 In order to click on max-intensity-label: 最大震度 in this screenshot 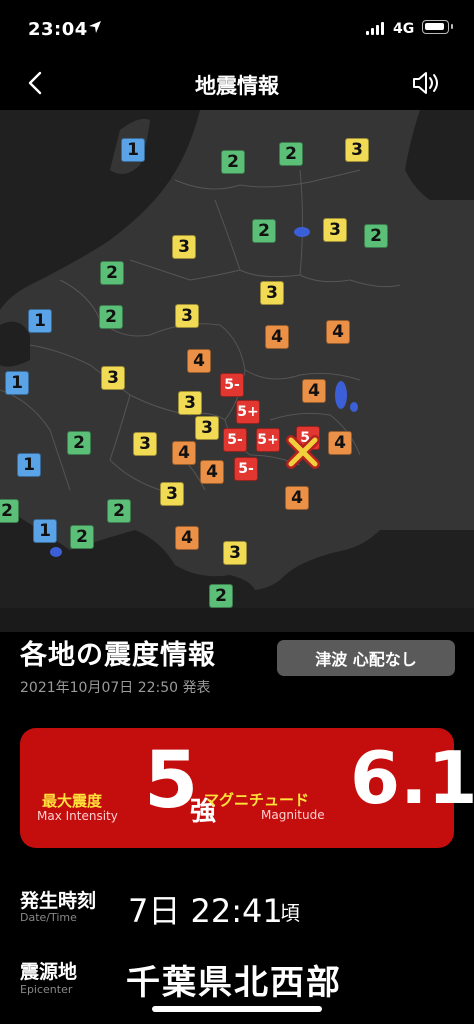, I will do `click(72, 801)`.